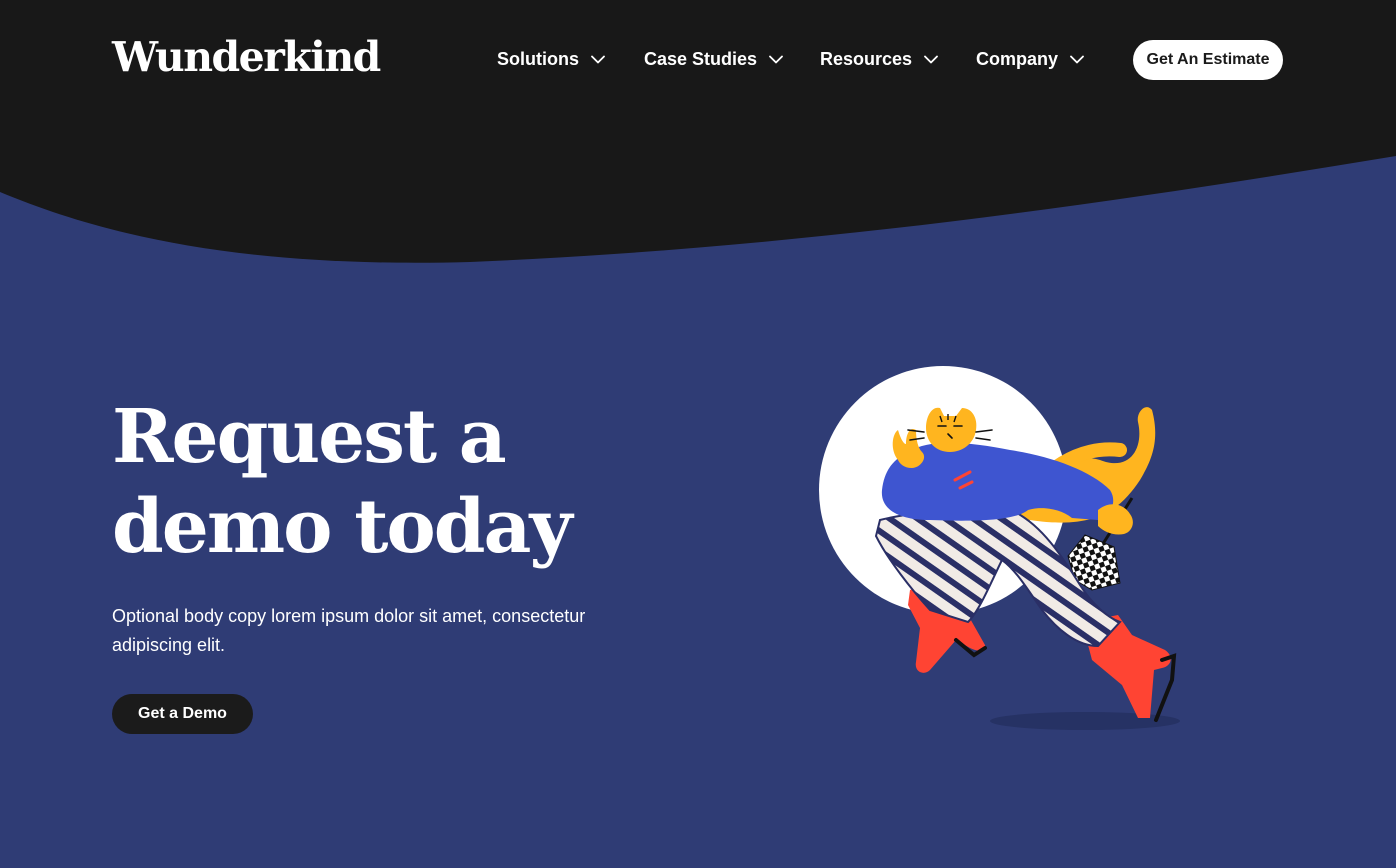 This screenshot has width=1396, height=868. I want to click on wunderkind-logo: Wunderkind, so click(246, 57).